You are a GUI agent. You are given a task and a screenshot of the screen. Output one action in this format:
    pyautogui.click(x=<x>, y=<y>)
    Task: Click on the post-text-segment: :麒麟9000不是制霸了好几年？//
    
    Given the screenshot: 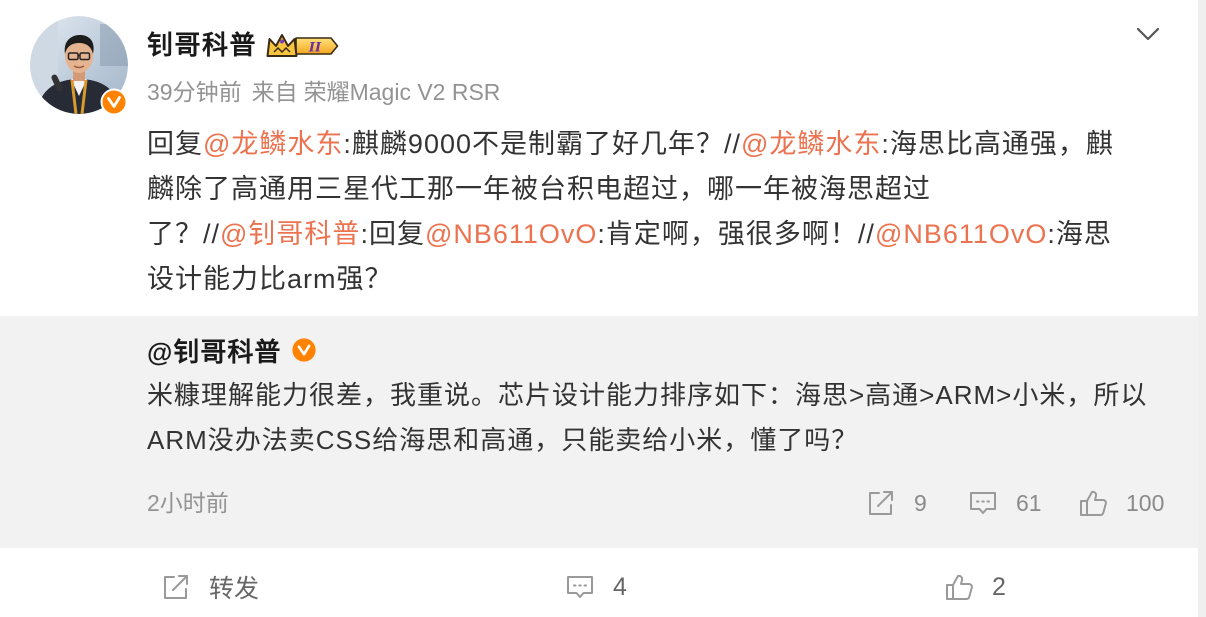 What is the action you would take?
    pyautogui.click(x=542, y=144)
    